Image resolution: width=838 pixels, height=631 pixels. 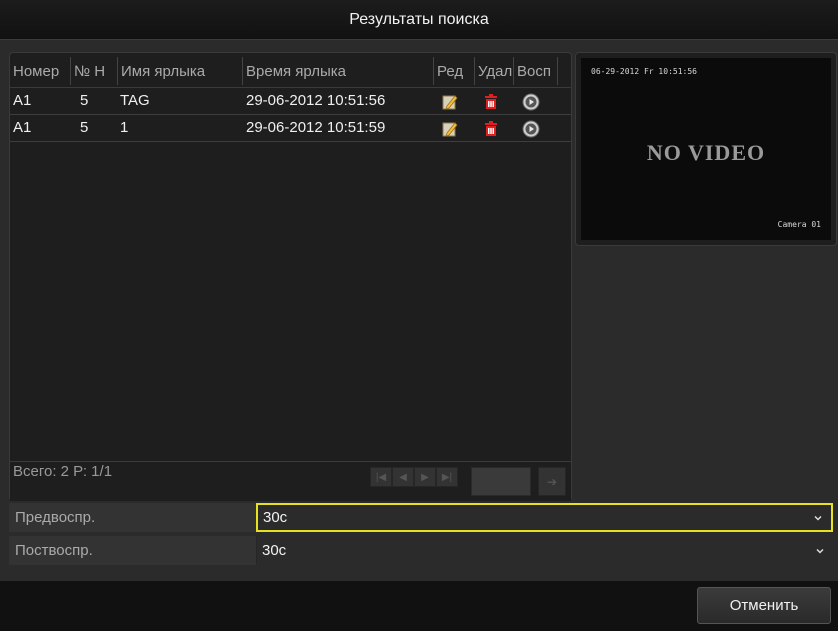 What do you see at coordinates (381, 477) in the screenshot?
I see `first-page-icon: |◀` at bounding box center [381, 477].